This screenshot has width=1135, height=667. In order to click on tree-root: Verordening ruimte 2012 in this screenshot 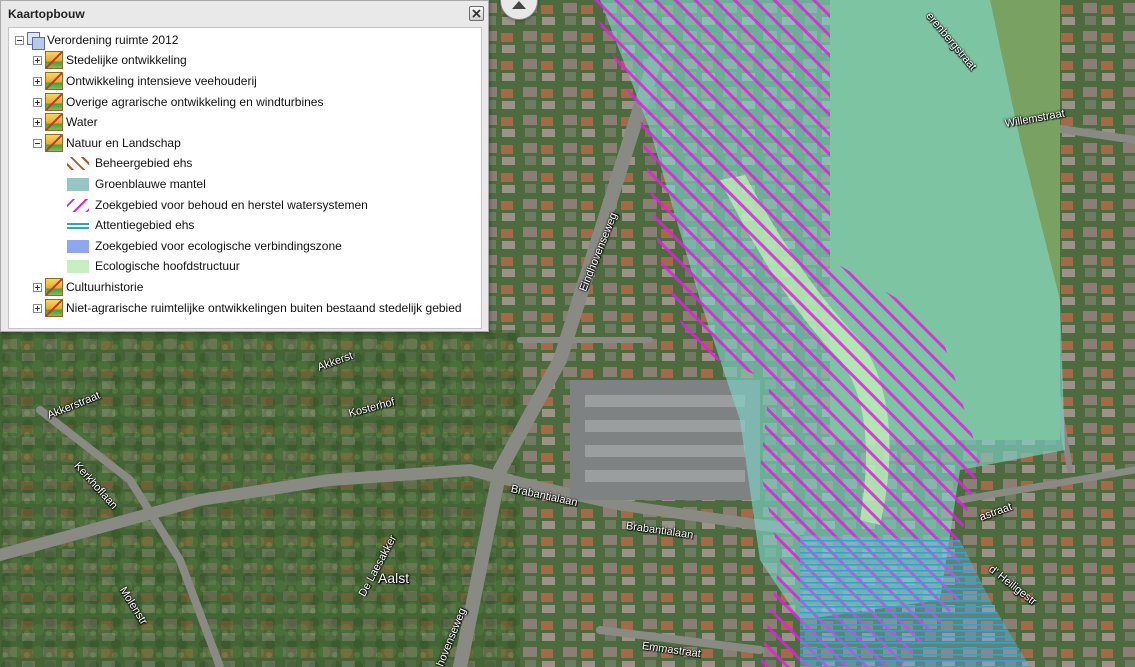, I will do `click(96, 40)`.